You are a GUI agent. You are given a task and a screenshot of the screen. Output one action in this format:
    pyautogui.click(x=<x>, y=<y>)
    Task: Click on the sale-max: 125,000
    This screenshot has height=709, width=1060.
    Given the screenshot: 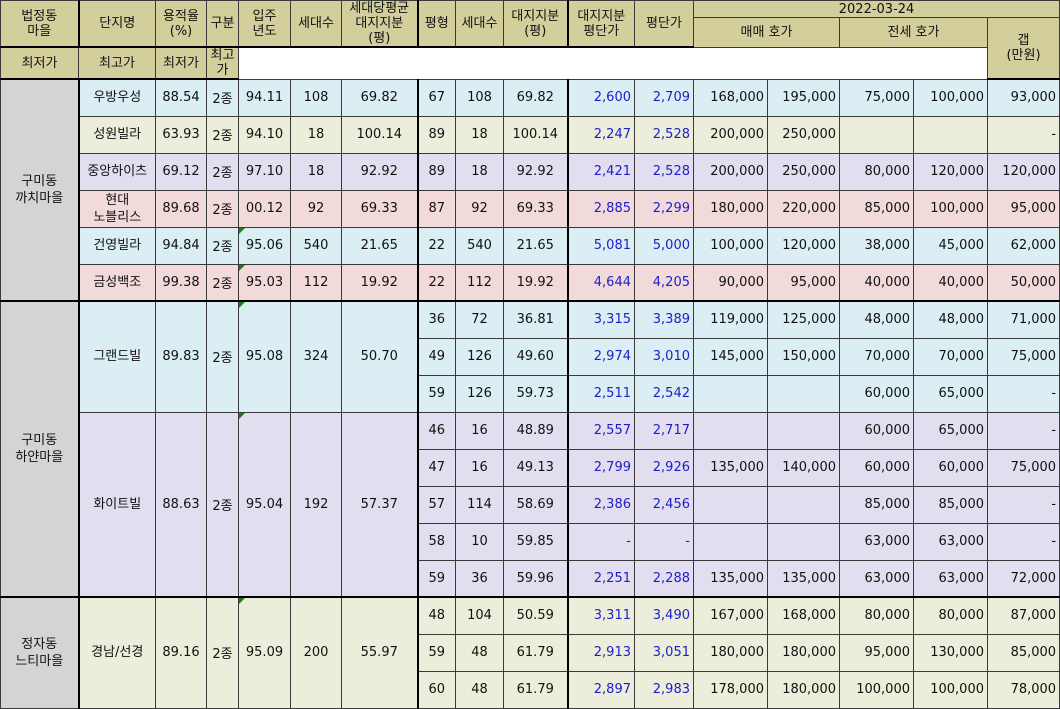 What is the action you would take?
    pyautogui.click(x=803, y=319)
    